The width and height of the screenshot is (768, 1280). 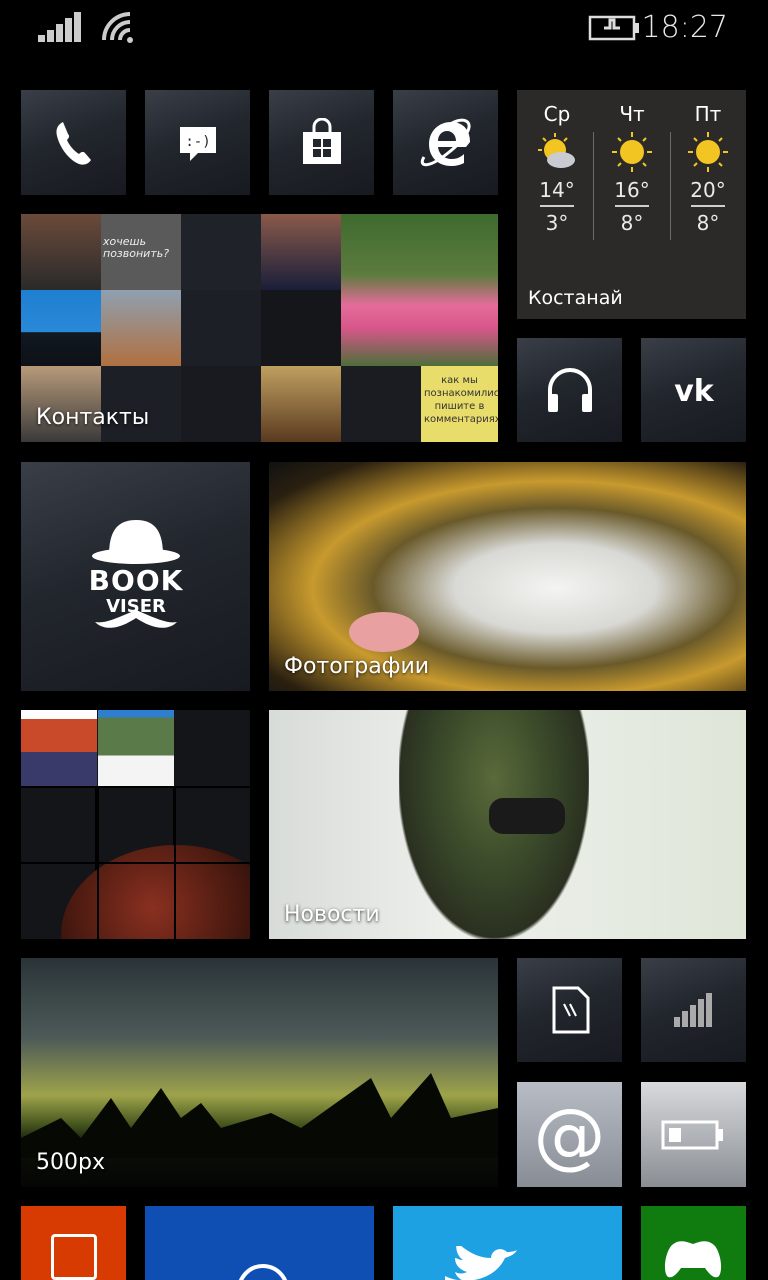 I want to click on internet-explorer-tile, so click(x=445, y=142).